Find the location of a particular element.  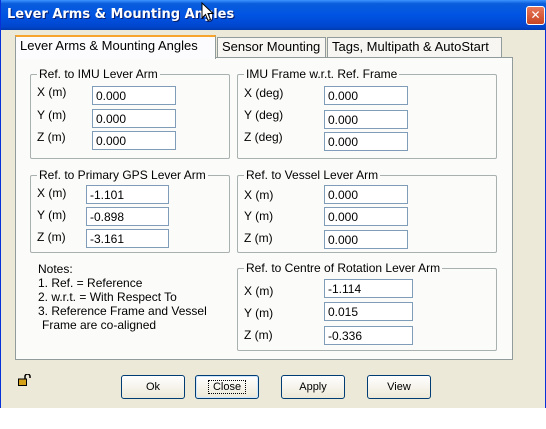

apply-button: Apply is located at coordinates (313, 387).